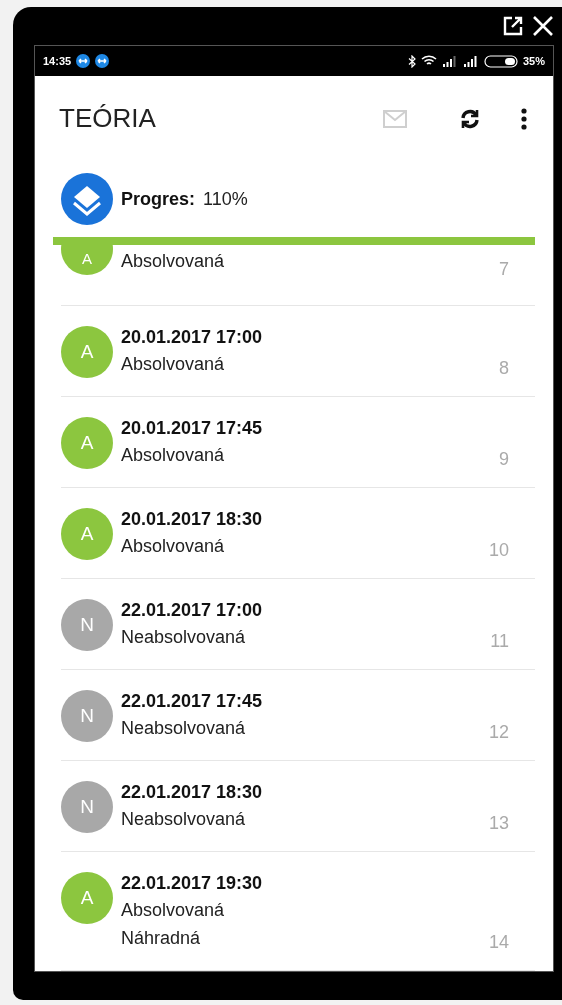 The image size is (562, 1005). I want to click on layers-icon, so click(87, 199).